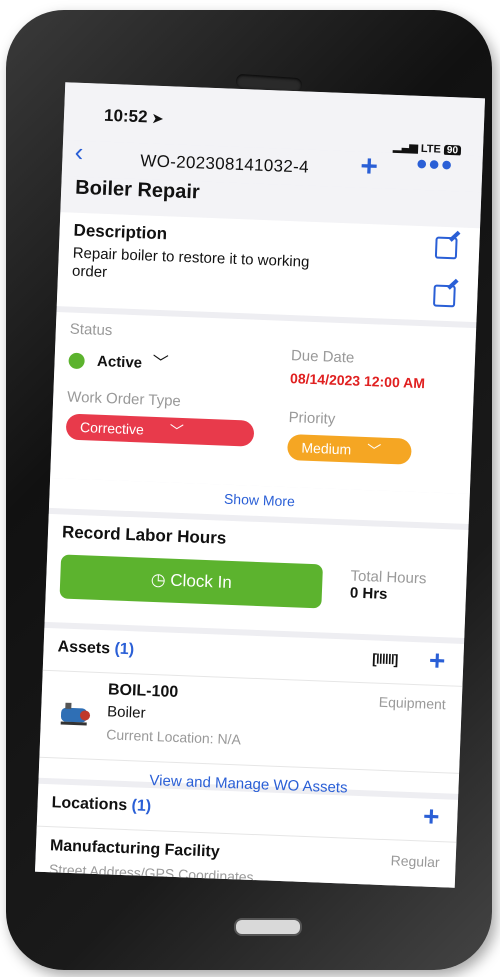 This screenshot has width=500, height=977. I want to click on status-label: Status, so click(91, 330).